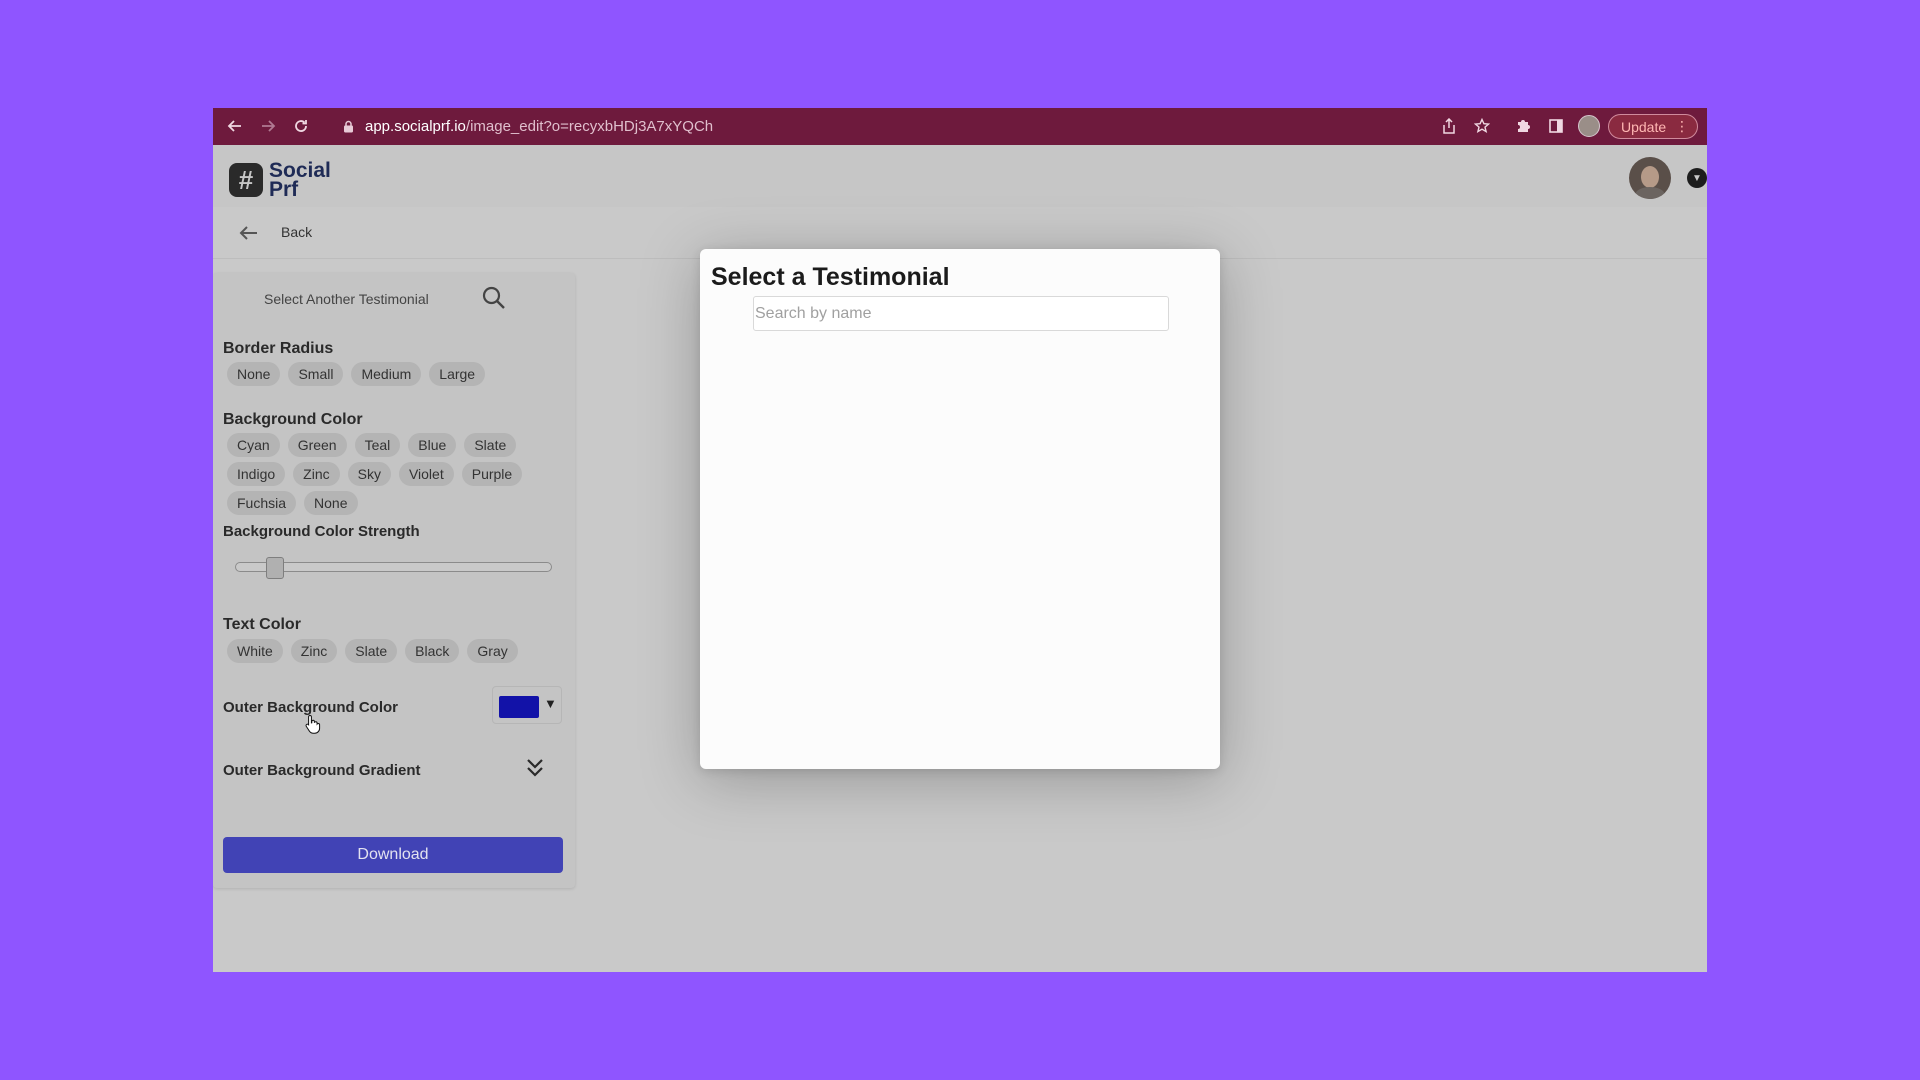 This screenshot has width=1920, height=1080. Describe the element at coordinates (256, 474) in the screenshot. I see `background-color-option: Indigo` at that location.